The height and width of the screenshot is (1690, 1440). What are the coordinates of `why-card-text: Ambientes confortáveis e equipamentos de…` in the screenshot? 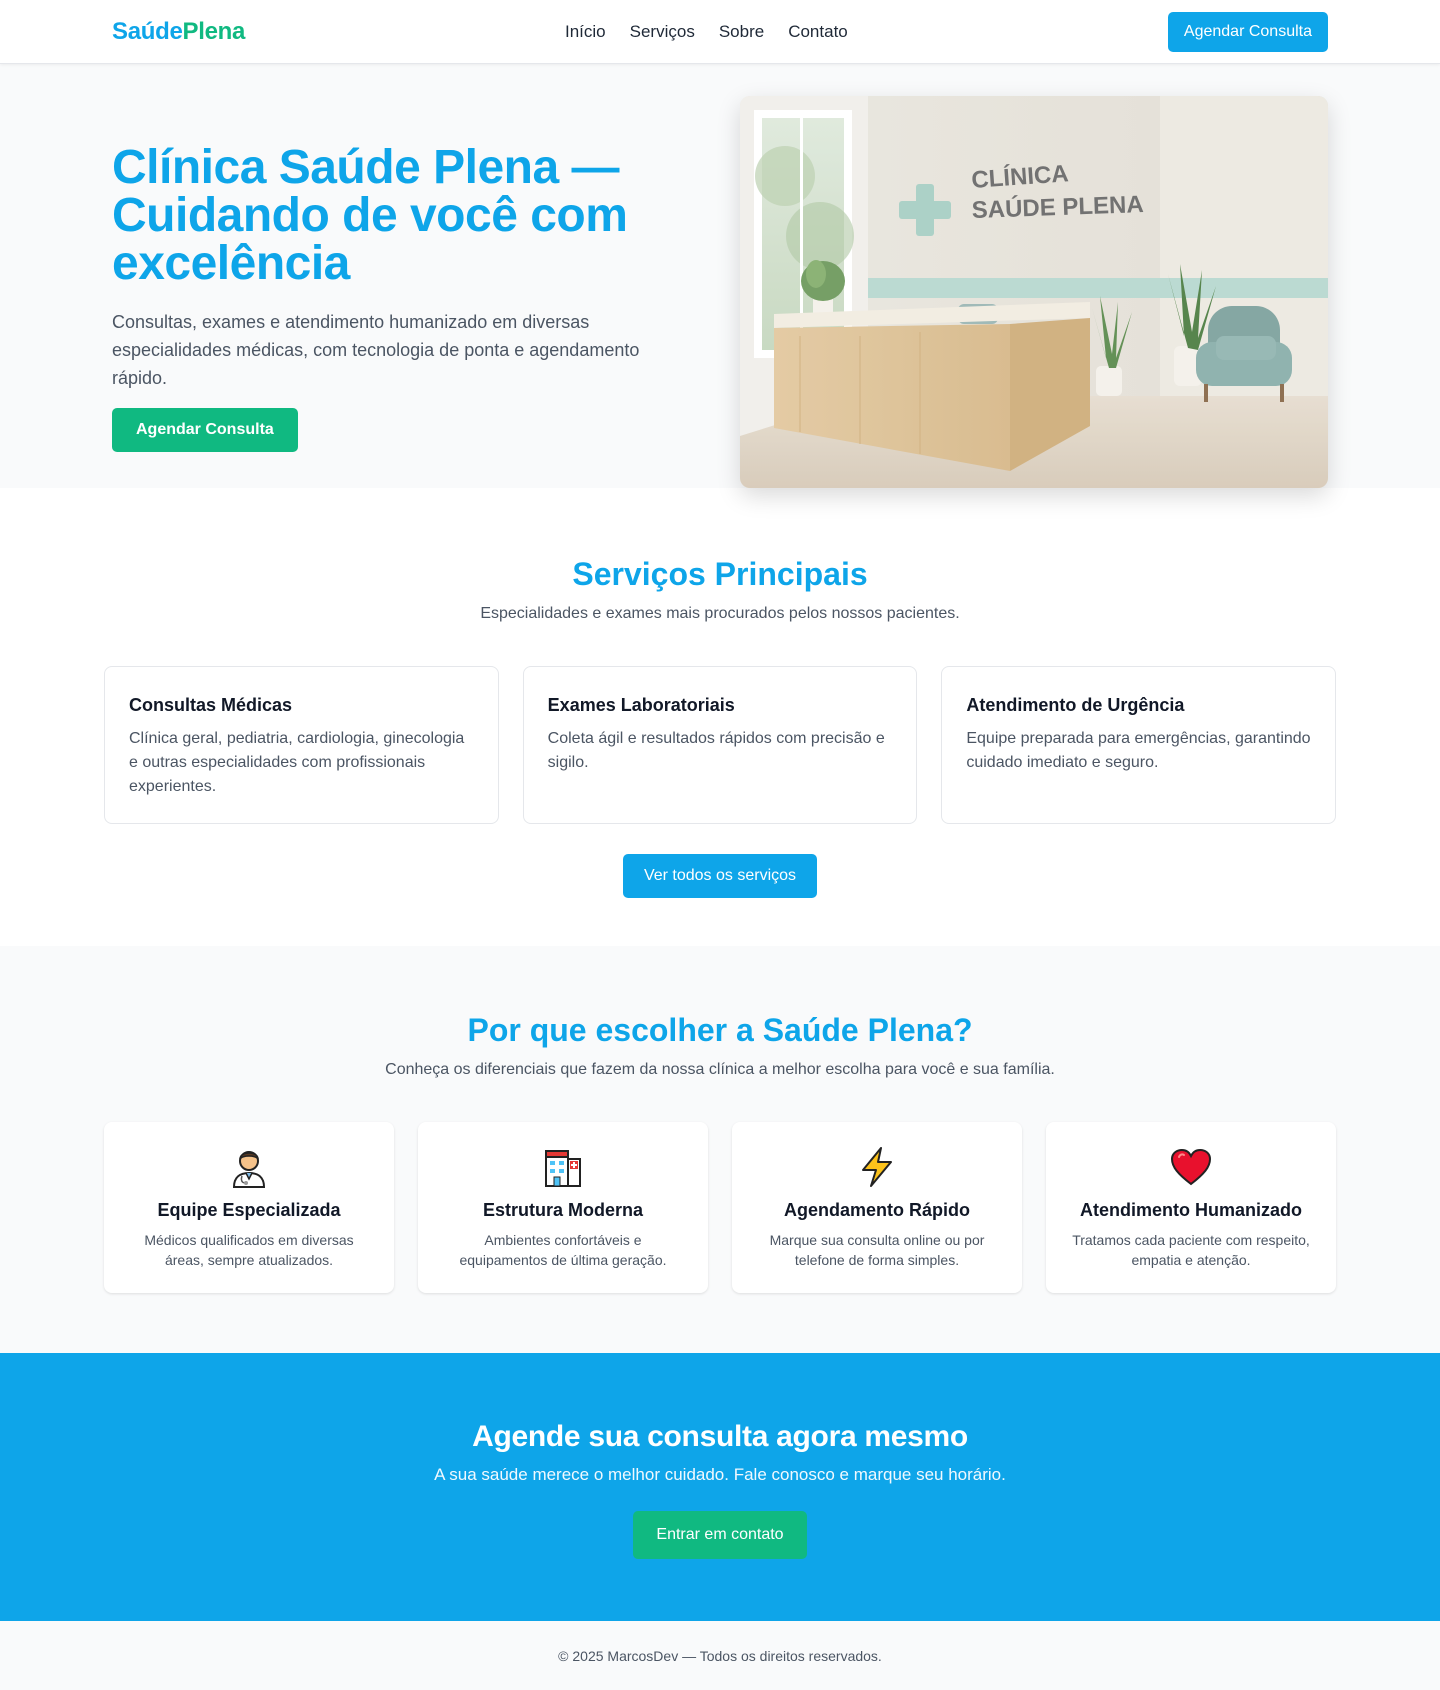 It's located at (563, 1250).